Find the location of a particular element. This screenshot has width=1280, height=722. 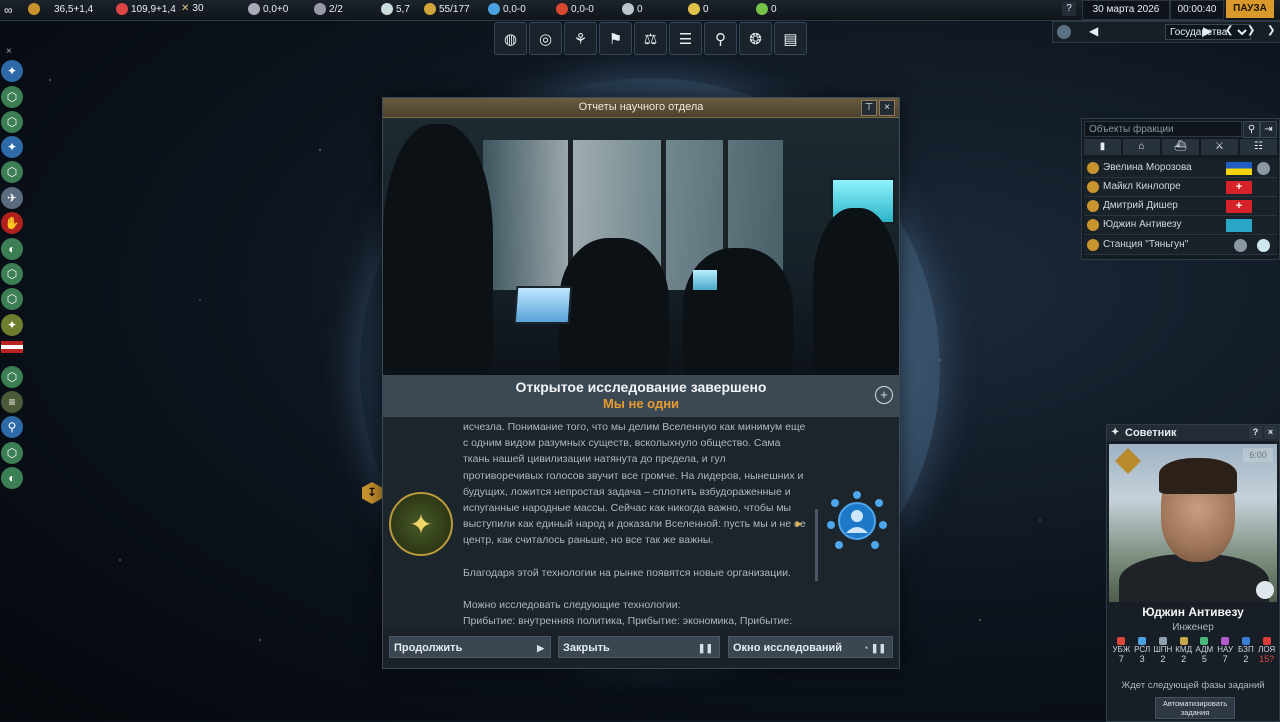

globe-icon is located at coordinates (1064, 32).